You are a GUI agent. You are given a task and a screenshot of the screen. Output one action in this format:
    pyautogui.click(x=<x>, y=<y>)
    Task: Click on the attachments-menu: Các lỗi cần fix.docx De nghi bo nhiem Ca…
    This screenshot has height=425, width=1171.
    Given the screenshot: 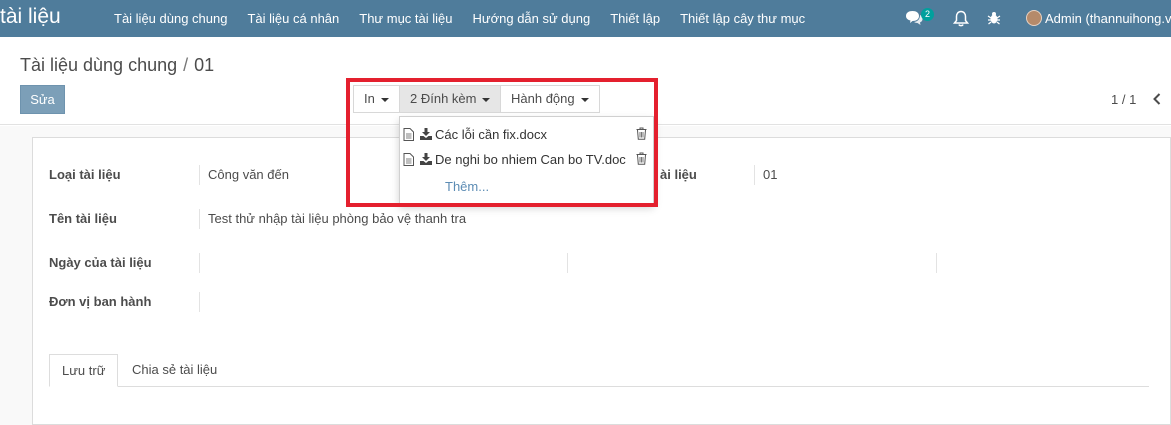 What is the action you would take?
    pyautogui.click(x=526, y=160)
    